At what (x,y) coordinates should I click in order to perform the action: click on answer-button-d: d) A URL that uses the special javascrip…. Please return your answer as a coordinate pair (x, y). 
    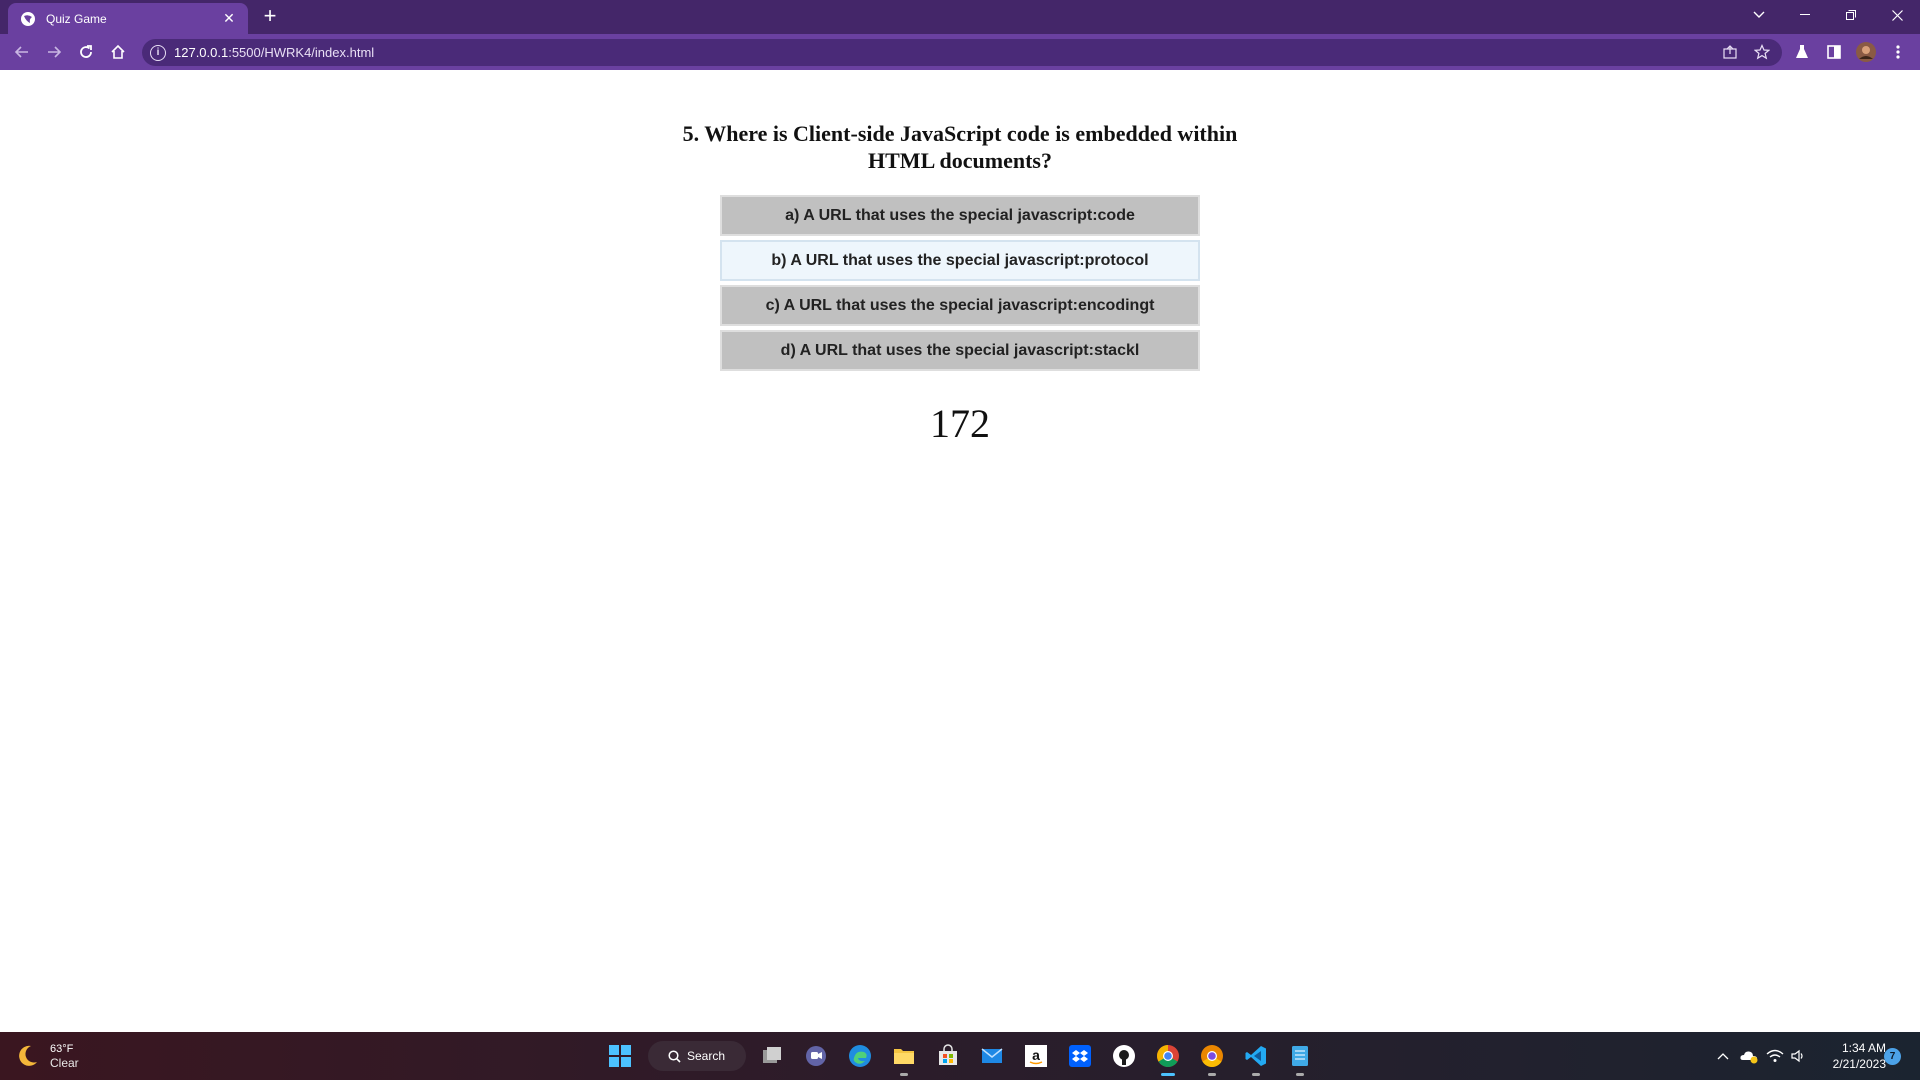
    Looking at the image, I should click on (960, 350).